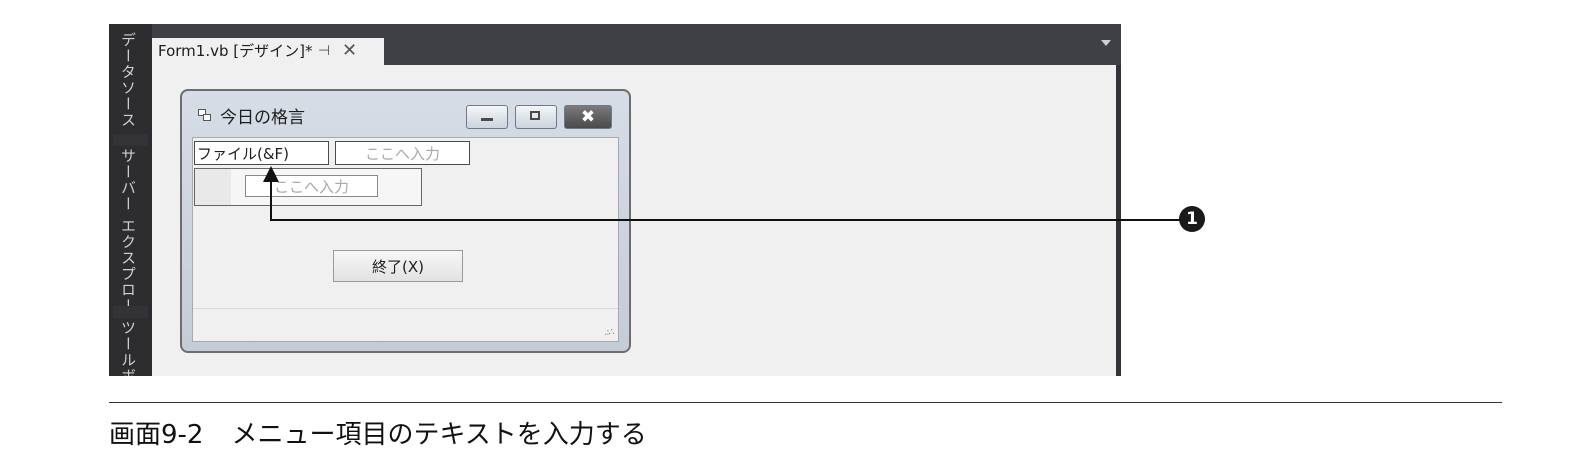 The width and height of the screenshot is (1586, 458). Describe the element at coordinates (805, 402) in the screenshot. I see `divider` at that location.